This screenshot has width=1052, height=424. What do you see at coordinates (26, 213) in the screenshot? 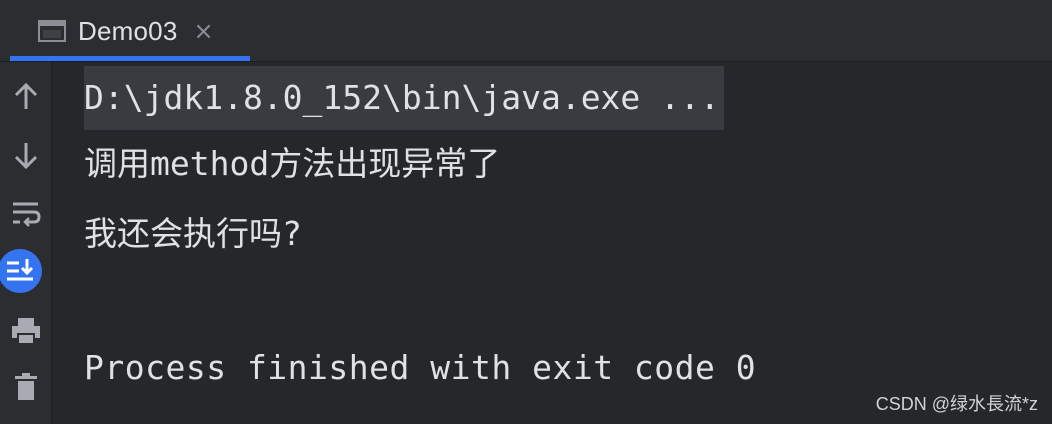
I see `soft-wrap-icon` at bounding box center [26, 213].